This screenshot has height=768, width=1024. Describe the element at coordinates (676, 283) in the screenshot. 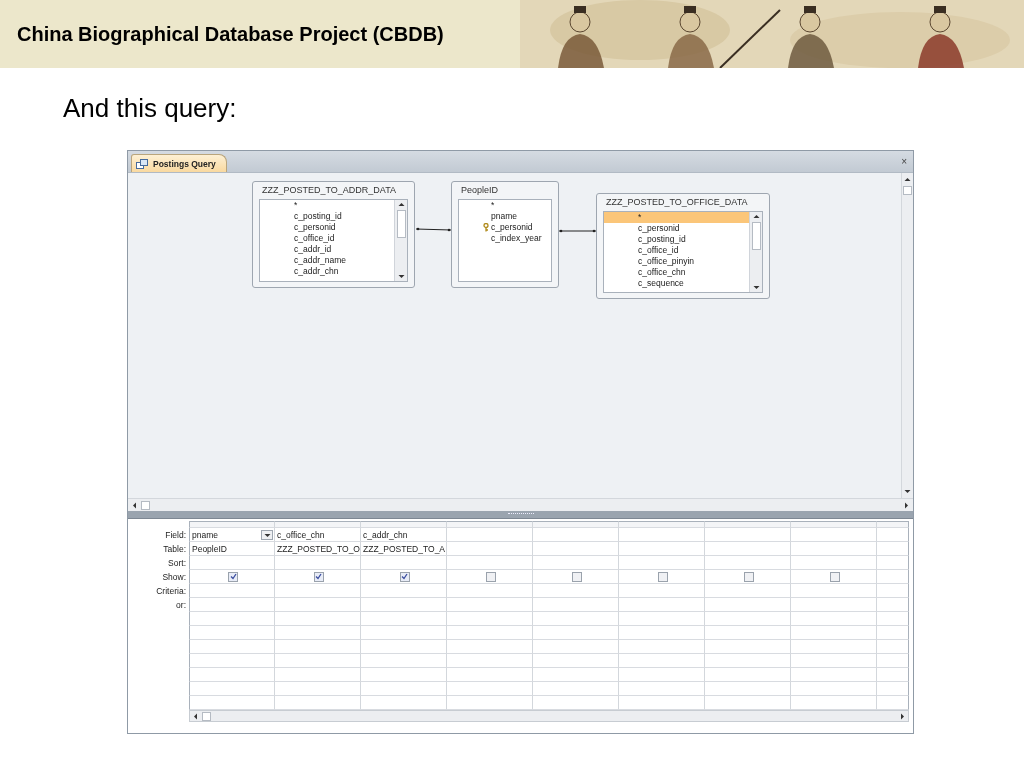

I see `field-list-item: c_sequence` at that location.